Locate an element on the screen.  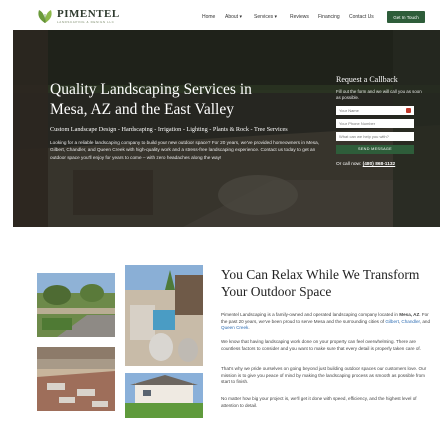
pavers-photo is located at coordinates (76, 379).